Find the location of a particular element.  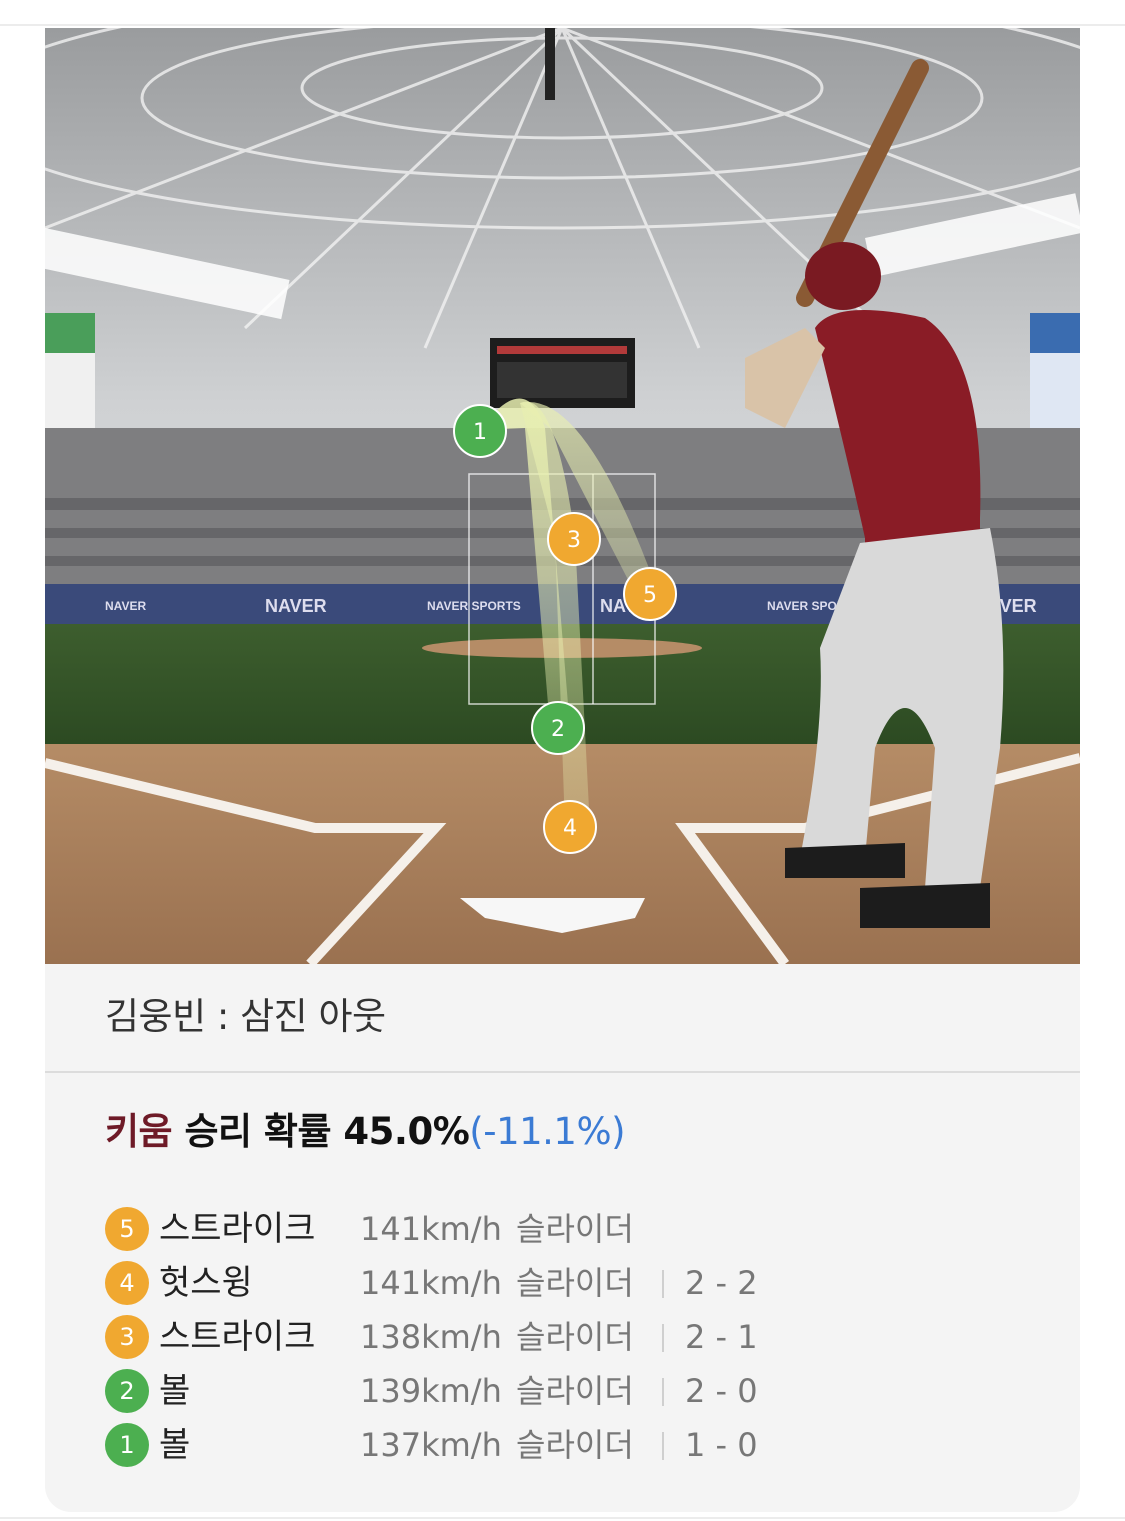

svg-text: 2 is located at coordinates (558, 729).